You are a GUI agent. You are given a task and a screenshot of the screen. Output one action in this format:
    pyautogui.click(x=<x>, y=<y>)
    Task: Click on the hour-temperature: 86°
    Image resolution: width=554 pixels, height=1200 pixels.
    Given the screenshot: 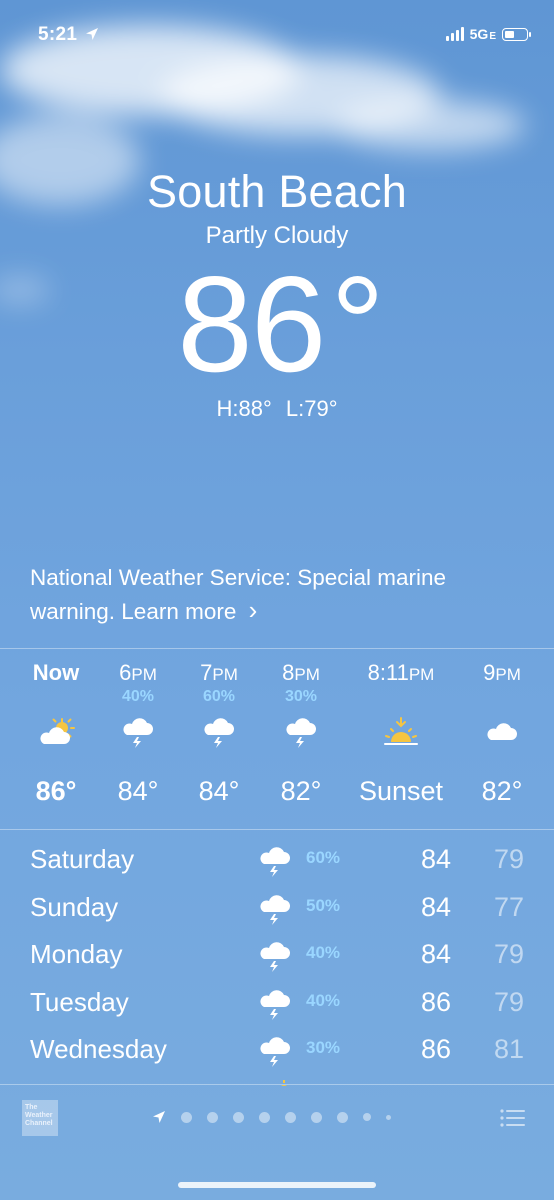 What is the action you would take?
    pyautogui.click(x=56, y=791)
    